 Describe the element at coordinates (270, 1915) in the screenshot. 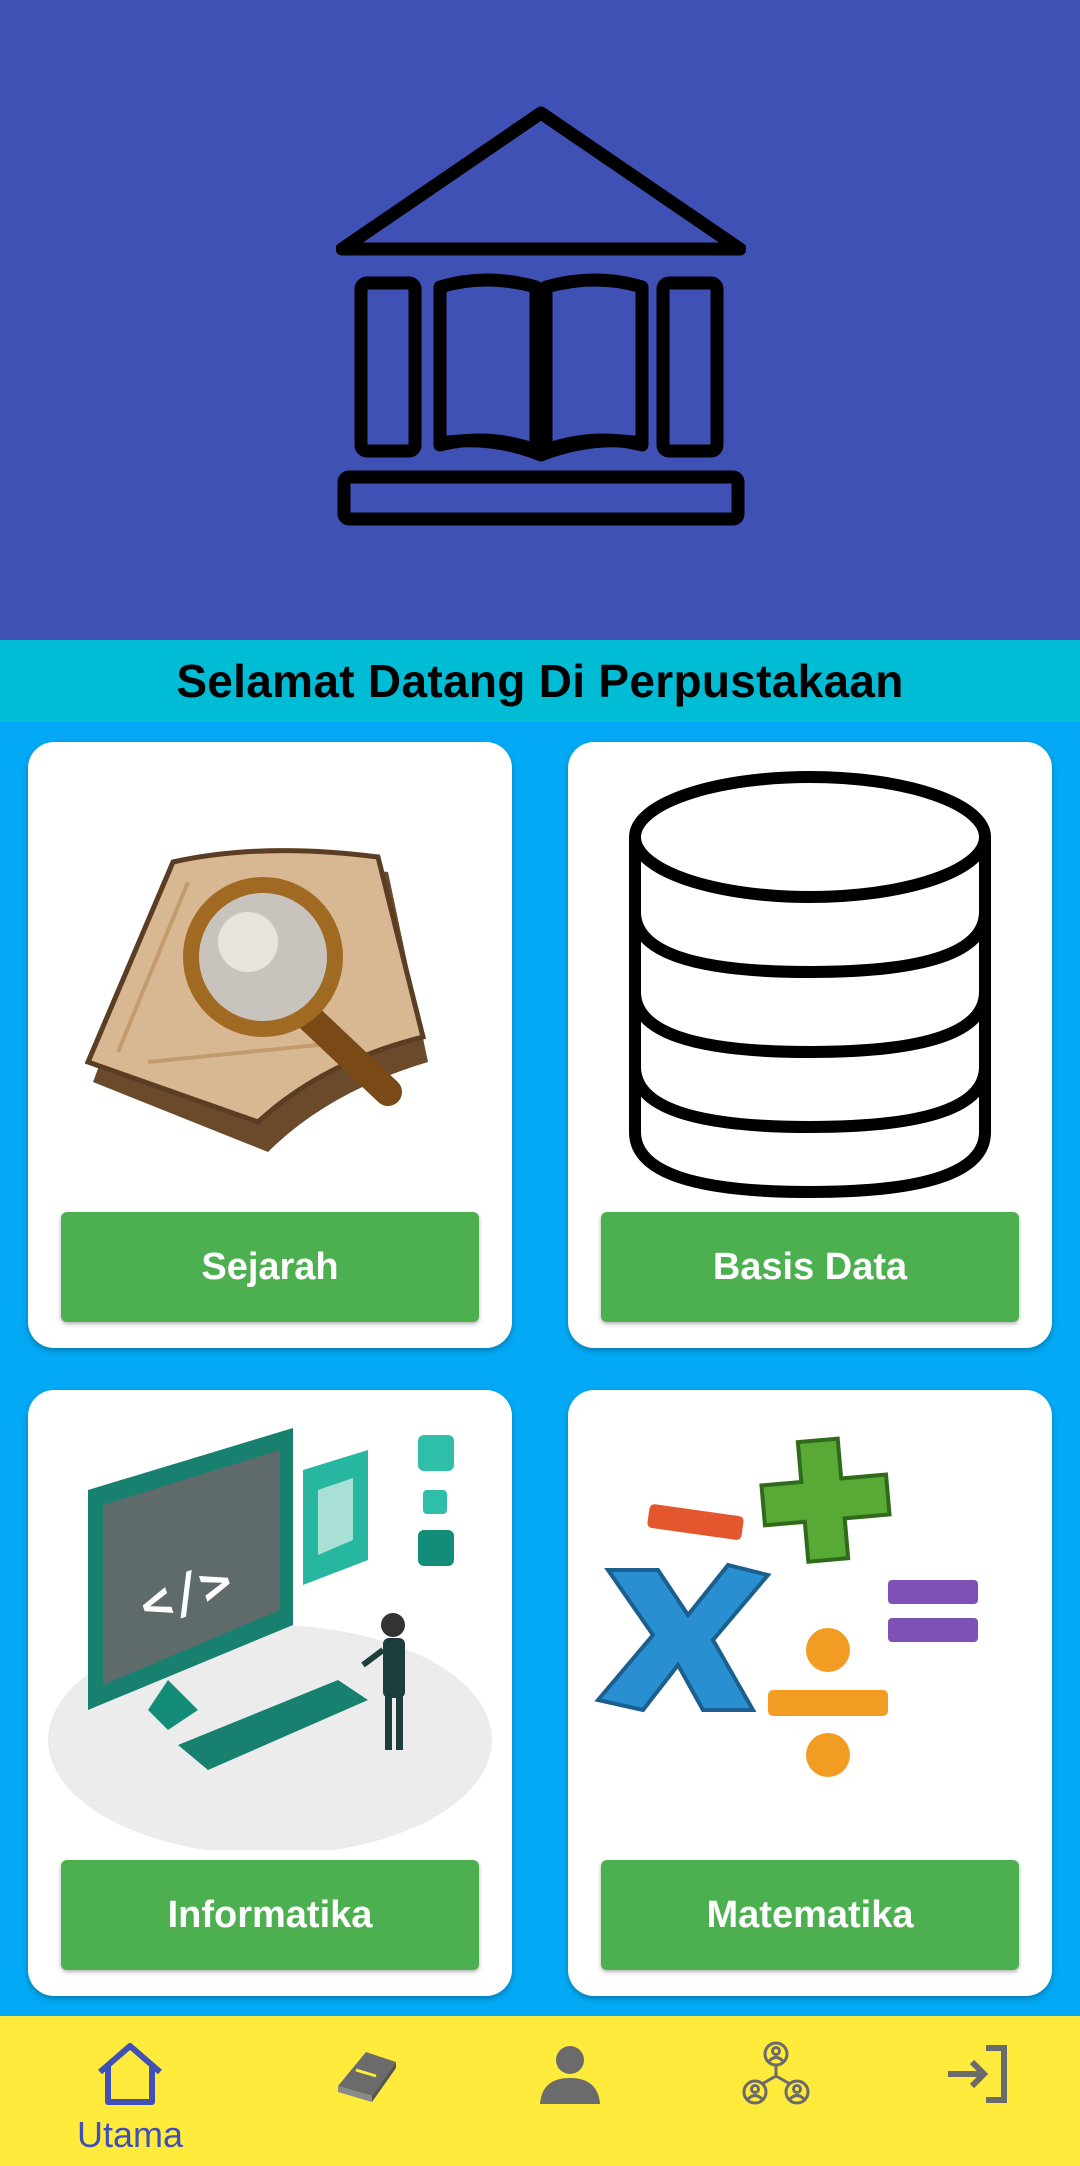

I see `informatika-button: Informatika` at that location.